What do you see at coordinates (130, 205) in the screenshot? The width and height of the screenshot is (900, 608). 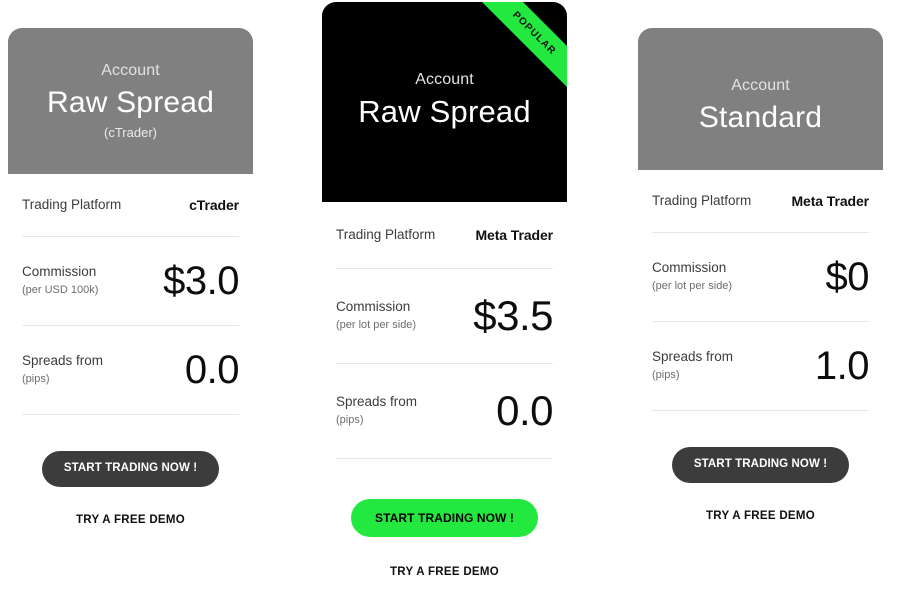 I see `row-trading-platform: Trading Platform cTrader` at bounding box center [130, 205].